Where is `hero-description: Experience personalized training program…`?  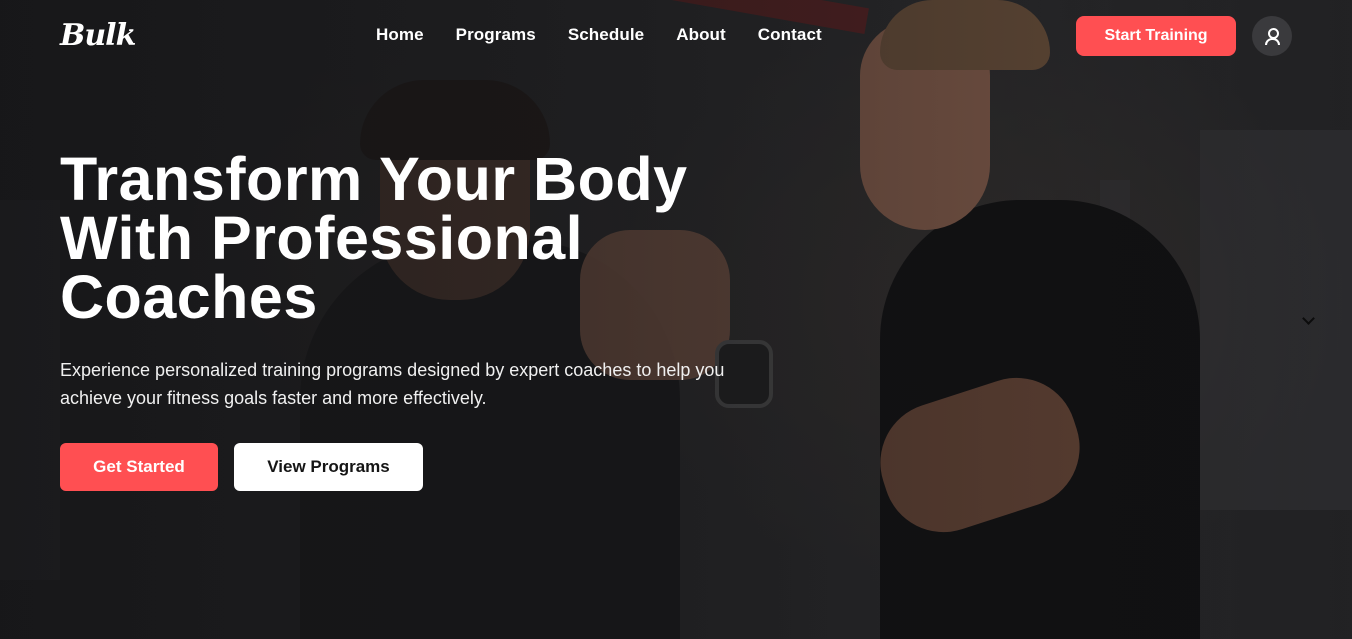
hero-description: Experience personalized training program… is located at coordinates (392, 384).